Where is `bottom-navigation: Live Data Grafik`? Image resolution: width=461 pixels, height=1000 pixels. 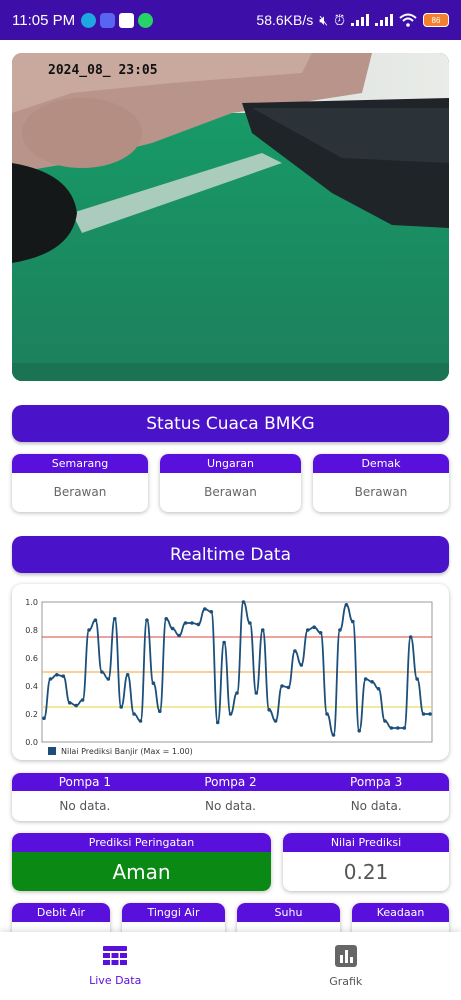 bottom-navigation: Live Data Grafik is located at coordinates (230, 966).